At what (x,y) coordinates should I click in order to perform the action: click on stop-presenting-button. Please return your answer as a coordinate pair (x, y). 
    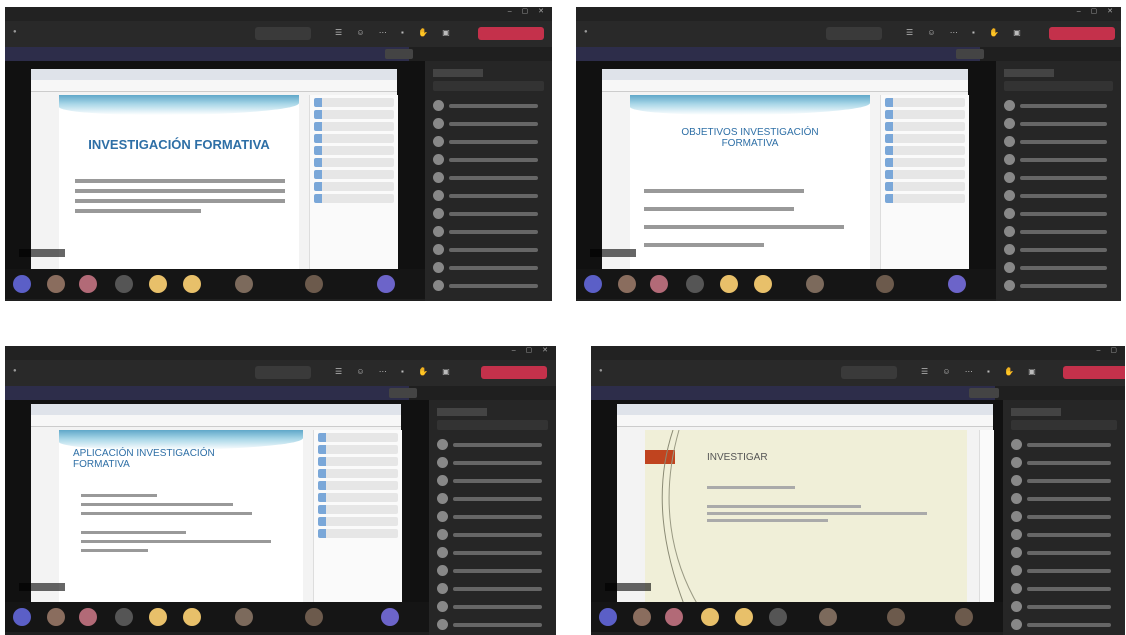
    Looking at the image, I should click on (283, 33).